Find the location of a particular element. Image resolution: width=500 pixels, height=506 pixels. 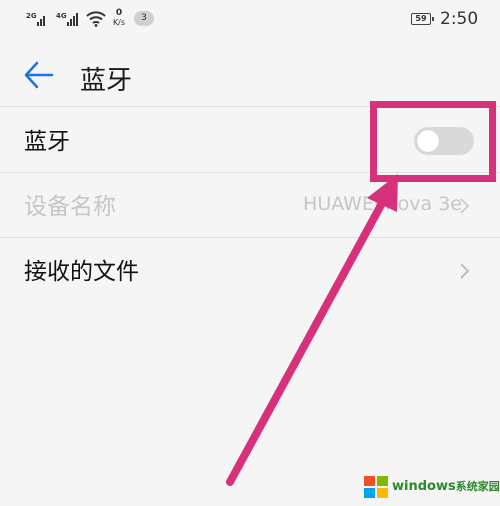

signal-2g-icon: 2G is located at coordinates (36, 18).